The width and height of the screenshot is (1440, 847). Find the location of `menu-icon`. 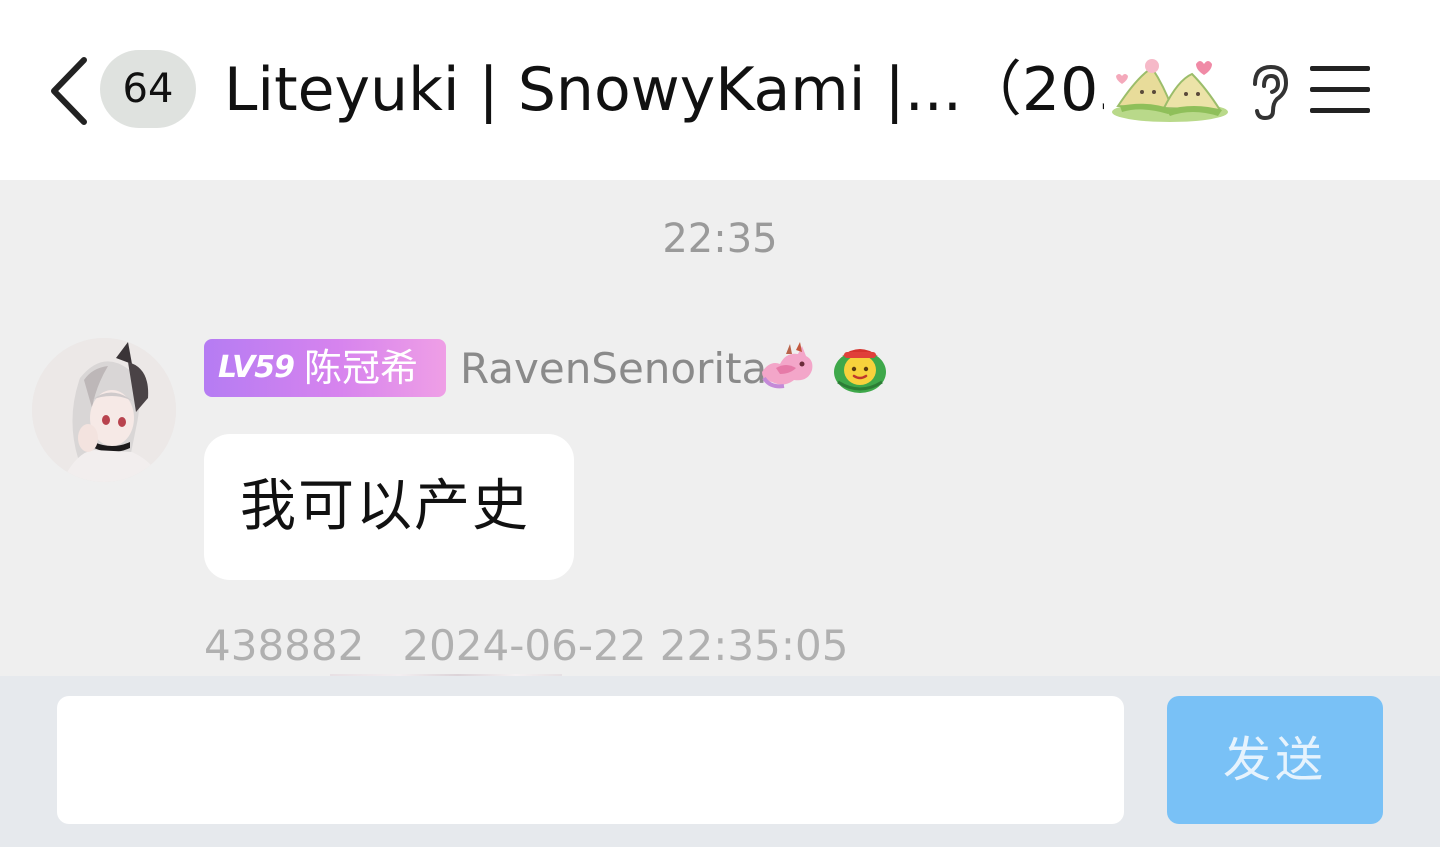

menu-icon is located at coordinates (1340, 90).